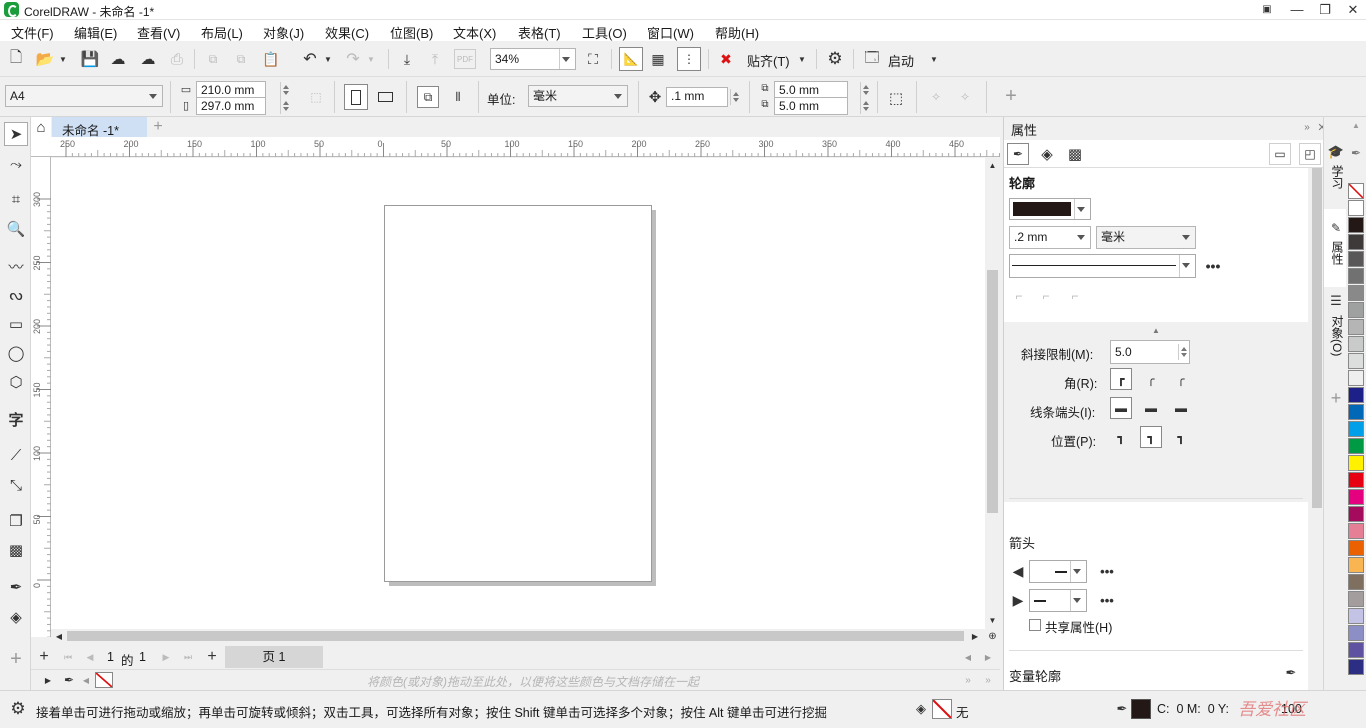 This screenshot has width=1366, height=728. What do you see at coordinates (1078, 600) in the screenshot?
I see `end-arrowhead-dropdown-icon` at bounding box center [1078, 600].